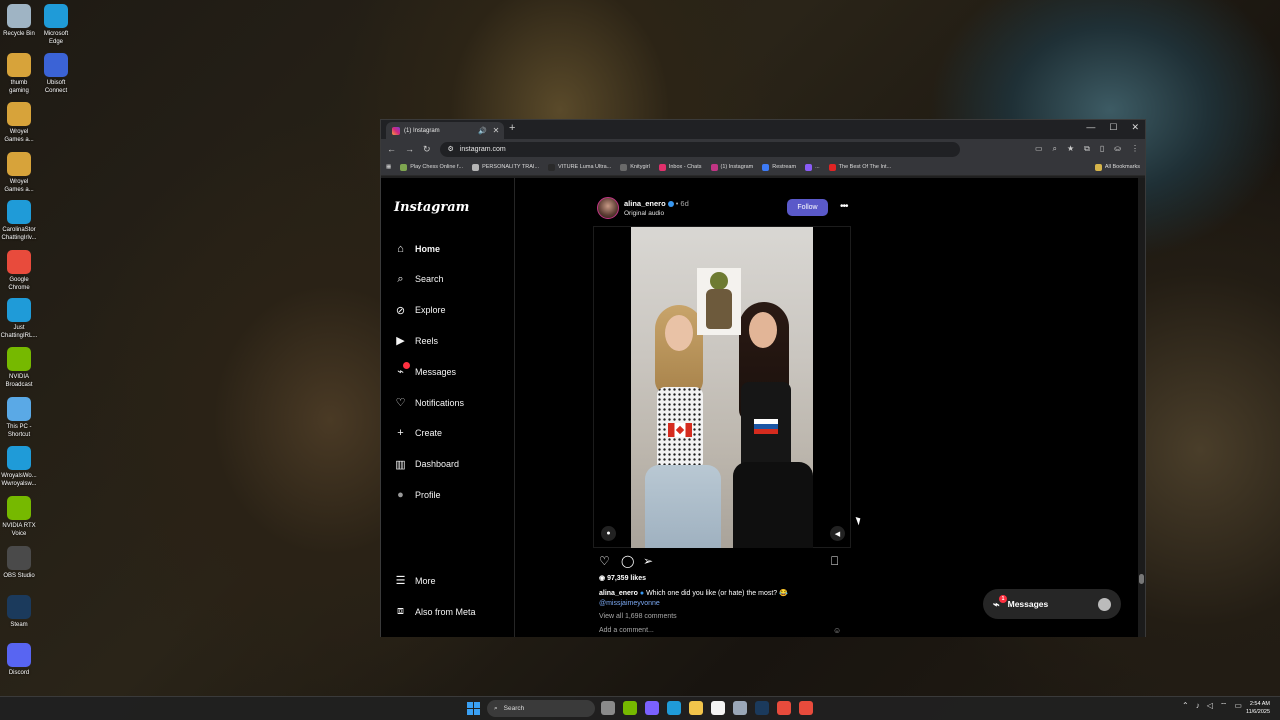 The height and width of the screenshot is (720, 1280). What do you see at coordinates (1090, 127) in the screenshot?
I see `minimize-icon: —` at bounding box center [1090, 127].